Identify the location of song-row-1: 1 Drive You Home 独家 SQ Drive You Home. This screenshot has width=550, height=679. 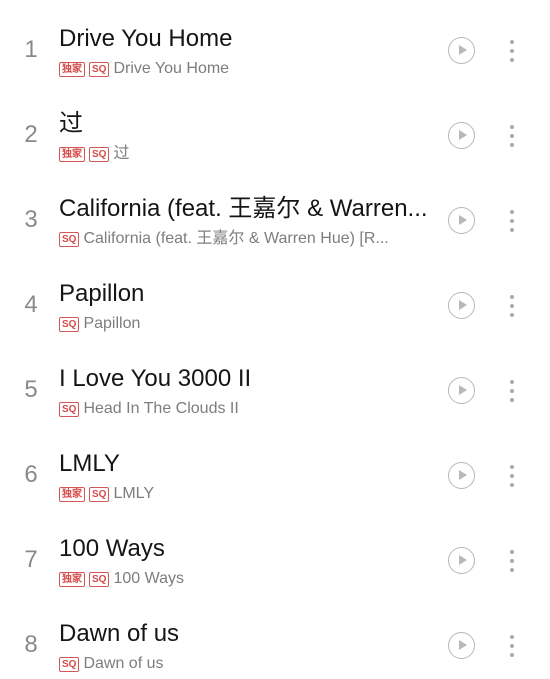
(275, 42).